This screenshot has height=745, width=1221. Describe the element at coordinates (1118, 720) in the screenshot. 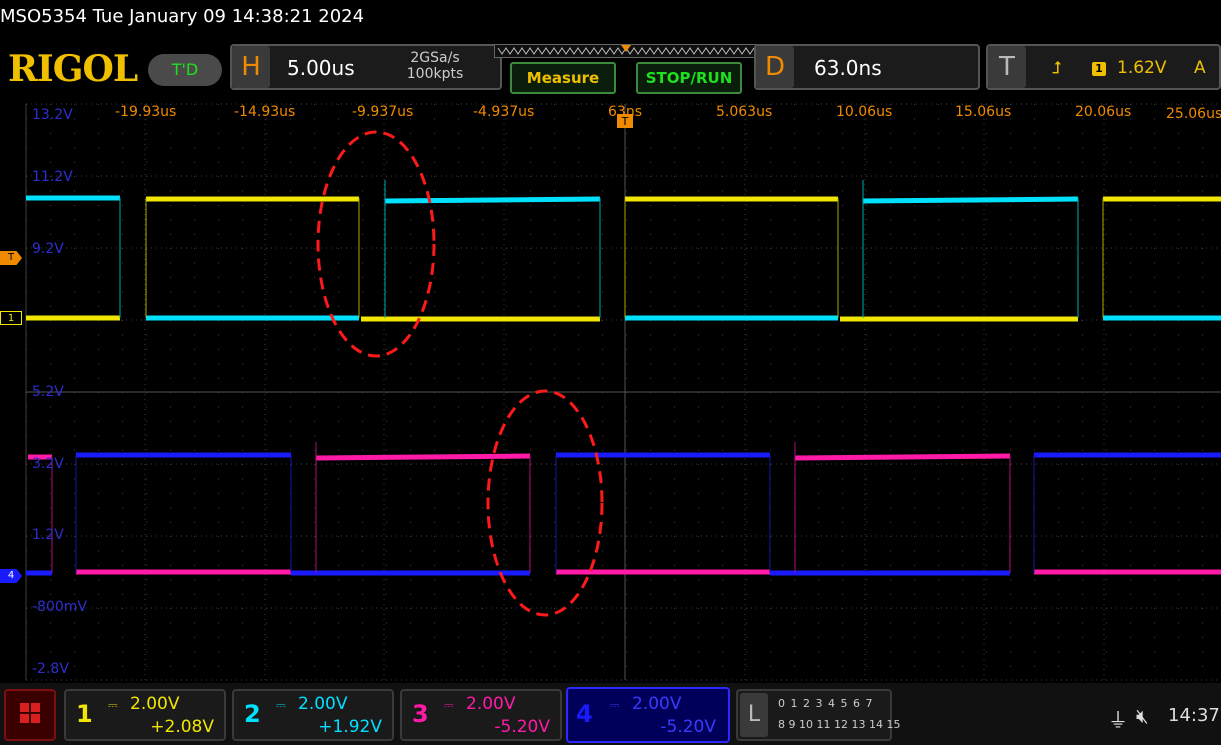

I see `usb-icon: ⏚` at that location.